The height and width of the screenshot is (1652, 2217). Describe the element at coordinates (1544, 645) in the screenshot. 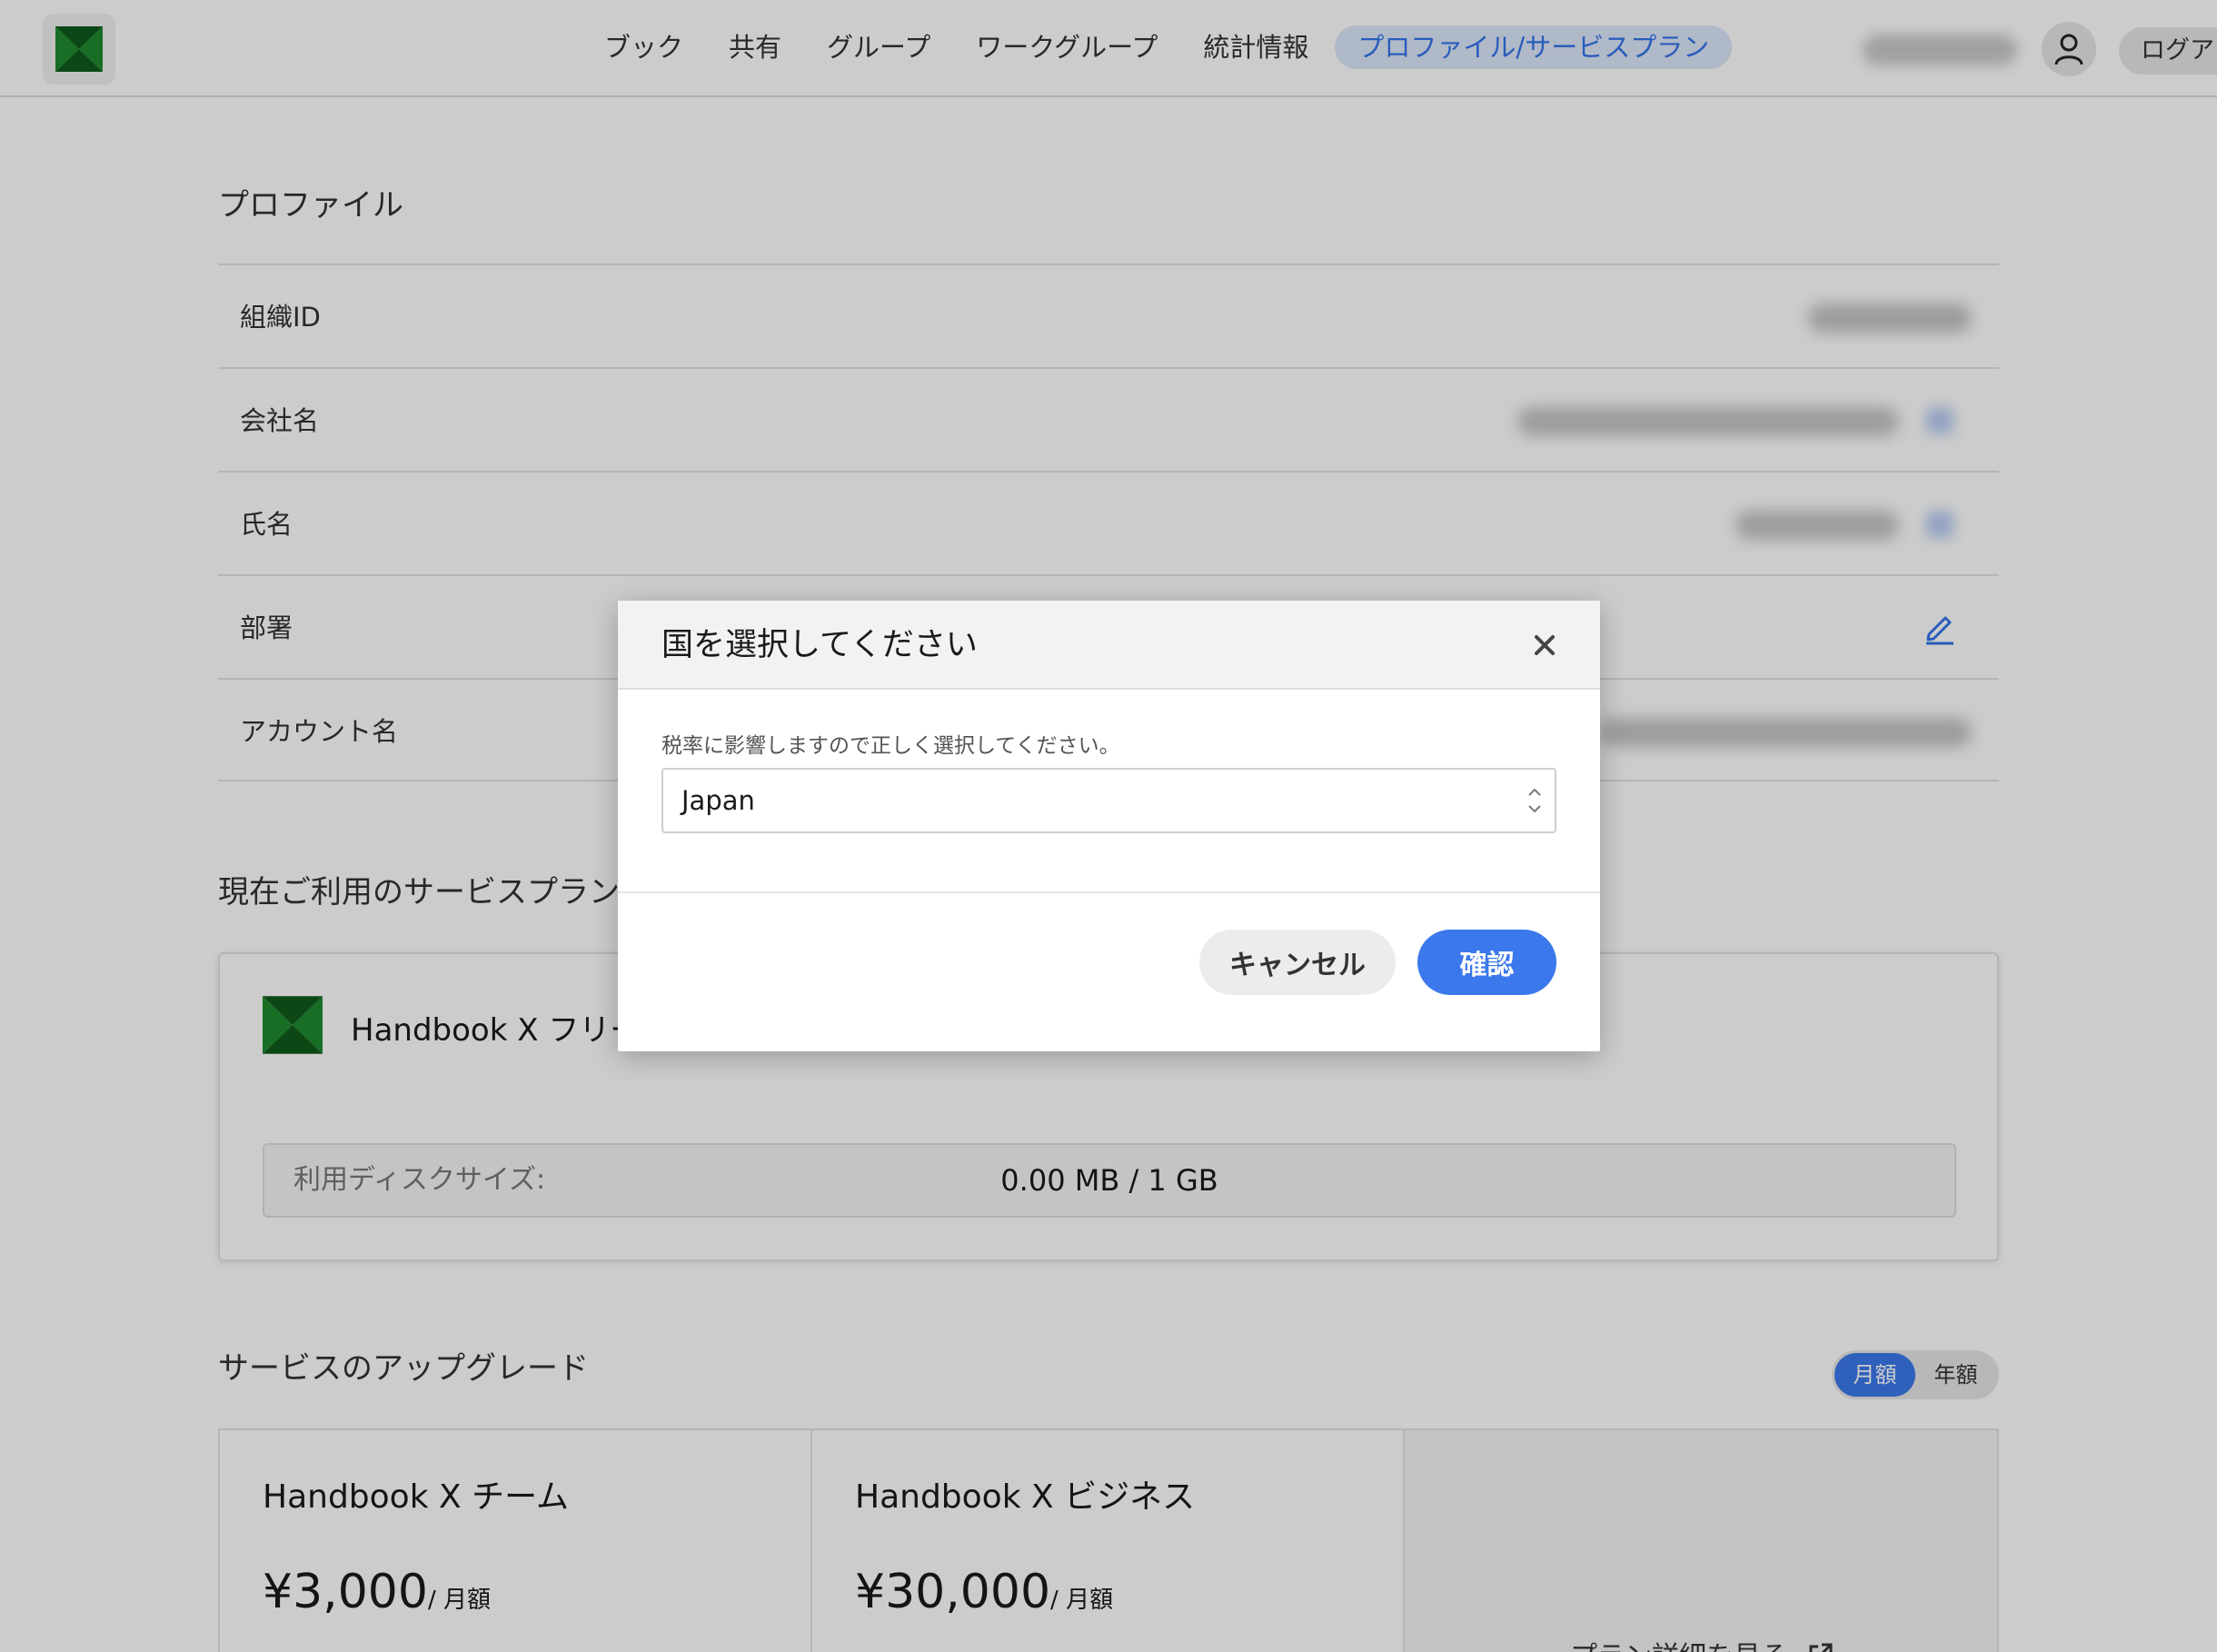

I see `close-icon` at that location.